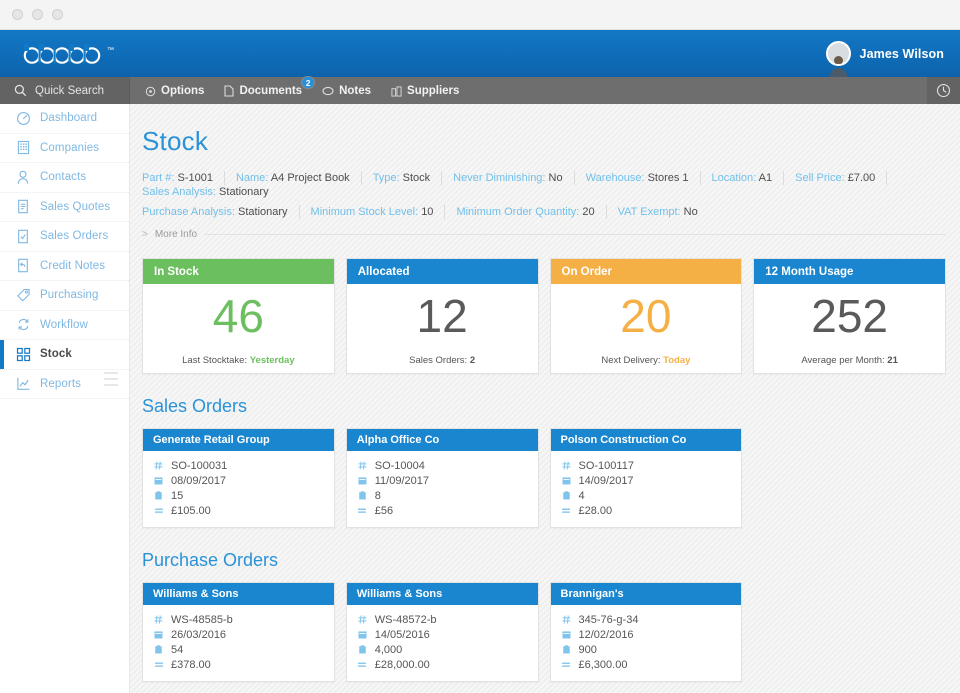  What do you see at coordinates (748, 178) in the screenshot?
I see `metadata-item: Location: A1` at bounding box center [748, 178].